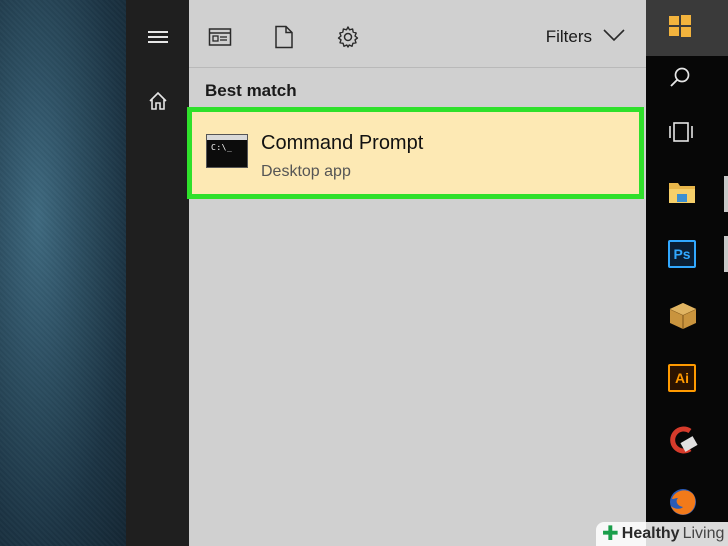 Image resolution: width=728 pixels, height=546 pixels. I want to click on photoshop-icon: Ps, so click(682, 254).